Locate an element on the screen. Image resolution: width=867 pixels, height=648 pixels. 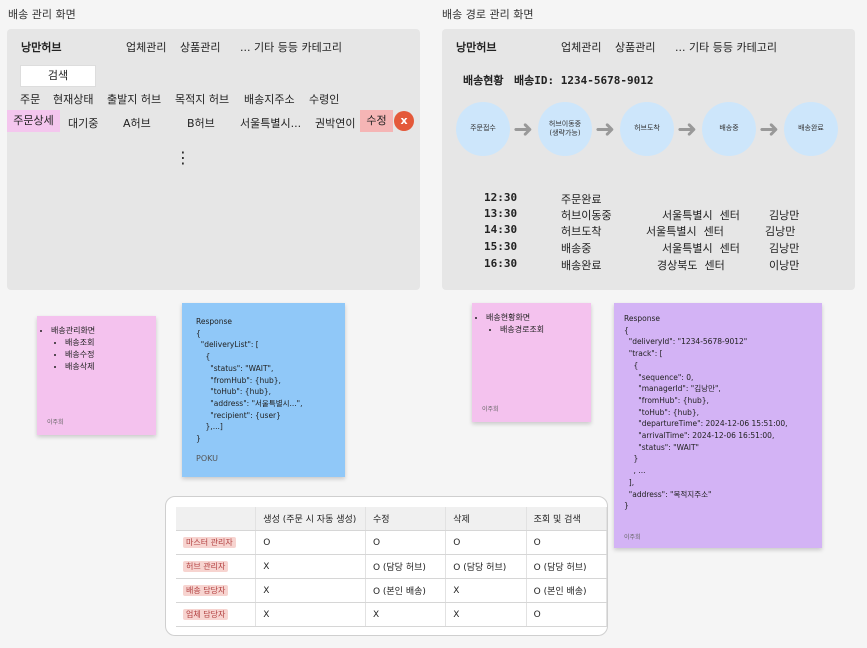
sticky-note-delivery-status: 배송현황화면 배송경로조회 이주희 is located at coordinates (531, 362).